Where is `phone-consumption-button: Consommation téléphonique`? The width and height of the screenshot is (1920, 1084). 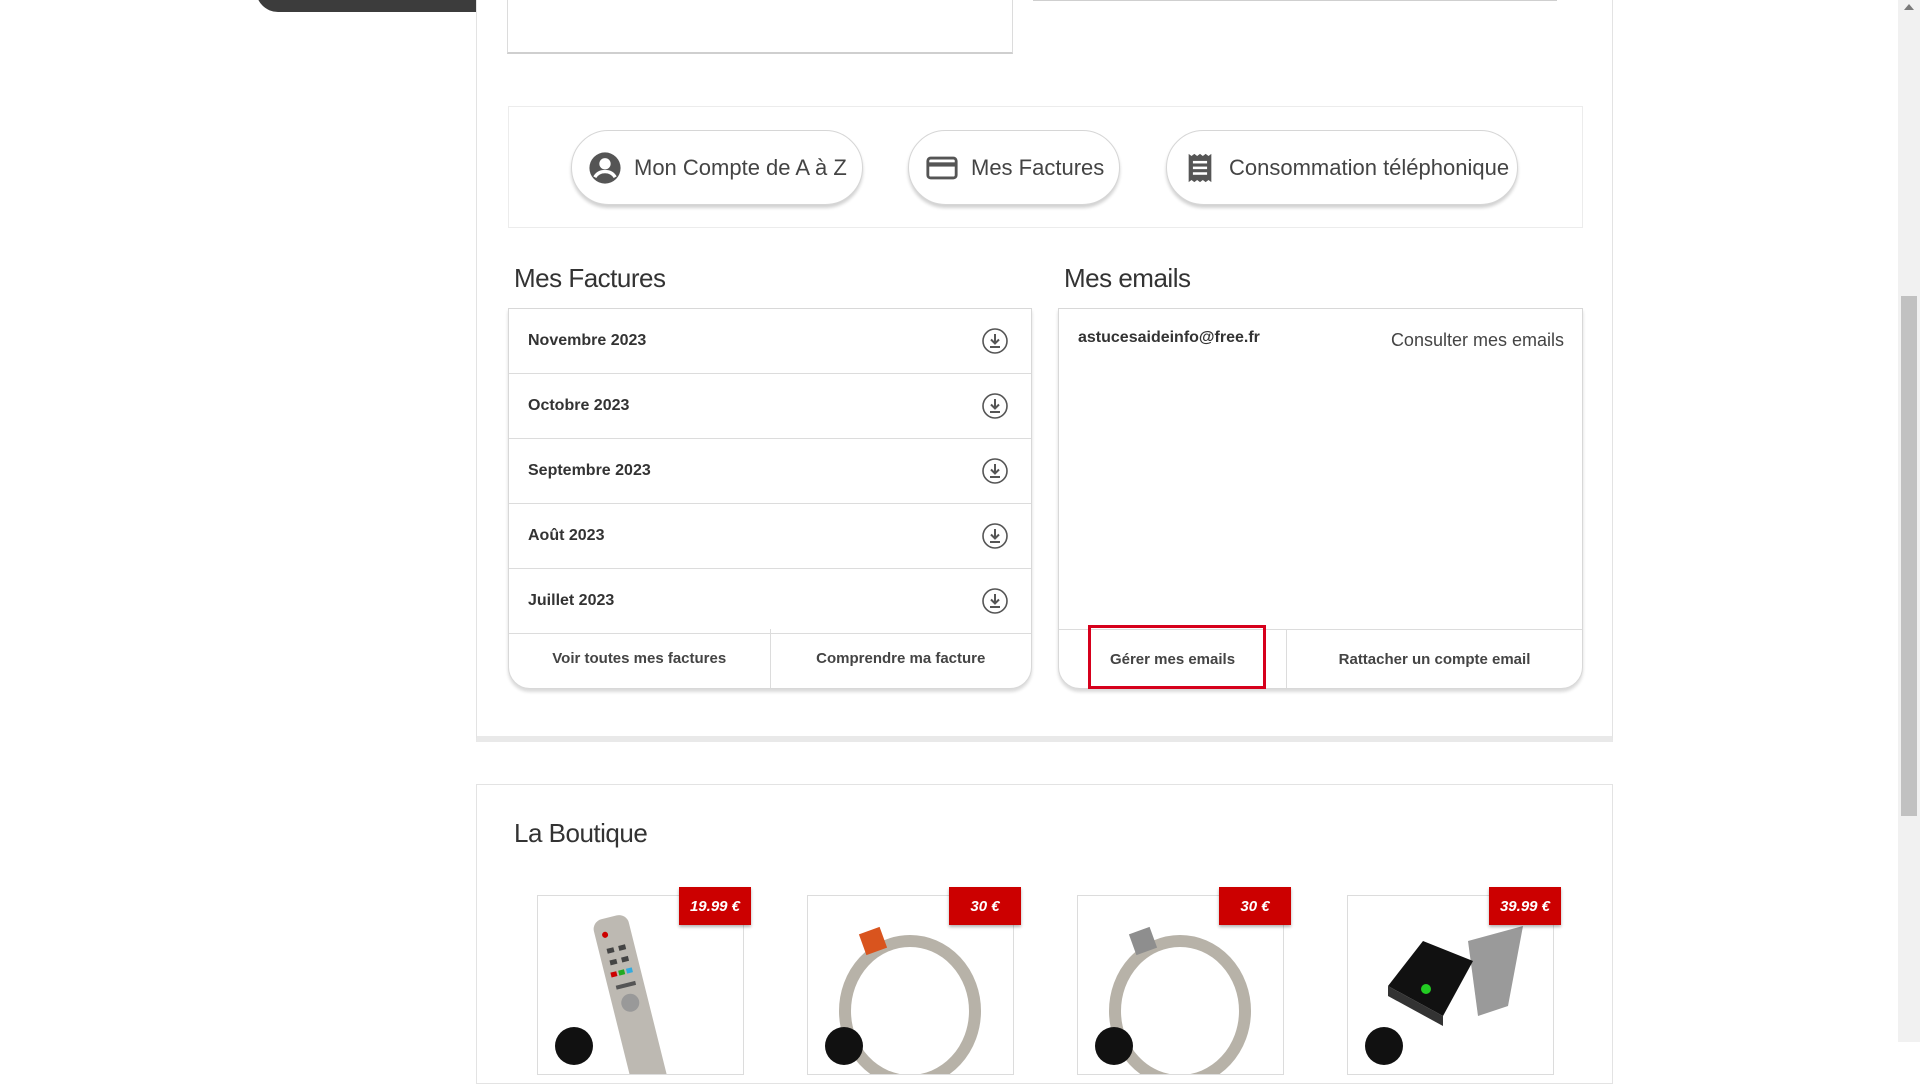
phone-consumption-button: Consommation téléphonique is located at coordinates (1342, 167).